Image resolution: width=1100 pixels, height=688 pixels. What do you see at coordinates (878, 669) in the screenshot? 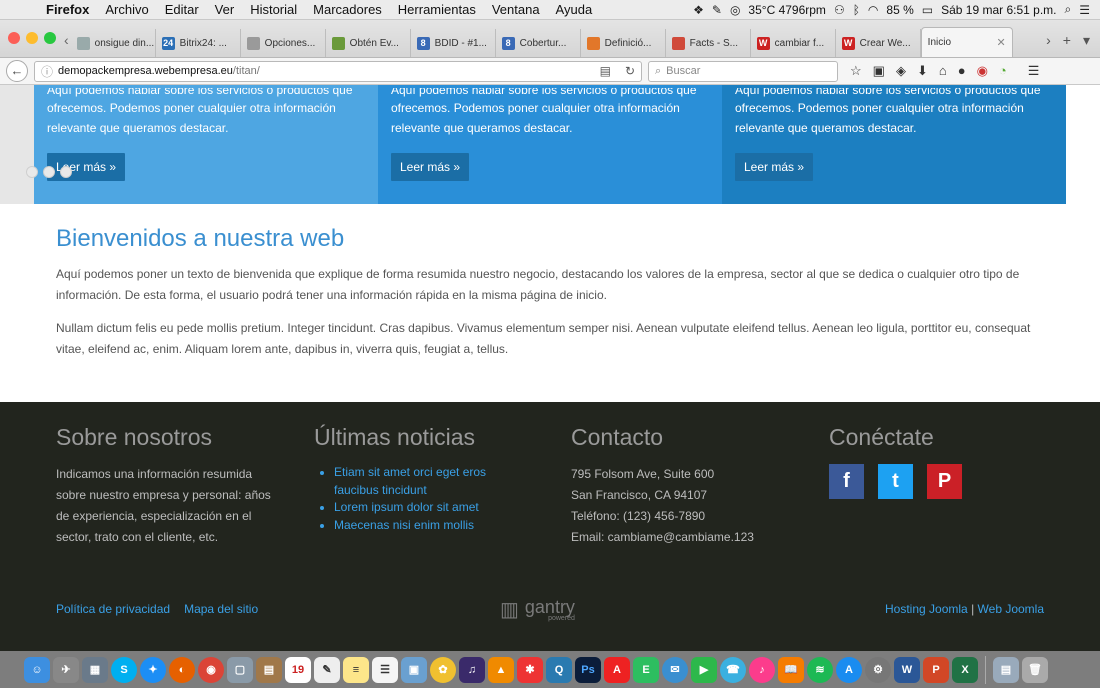
I see `system-preferences-icon: ⚙` at bounding box center [878, 669].